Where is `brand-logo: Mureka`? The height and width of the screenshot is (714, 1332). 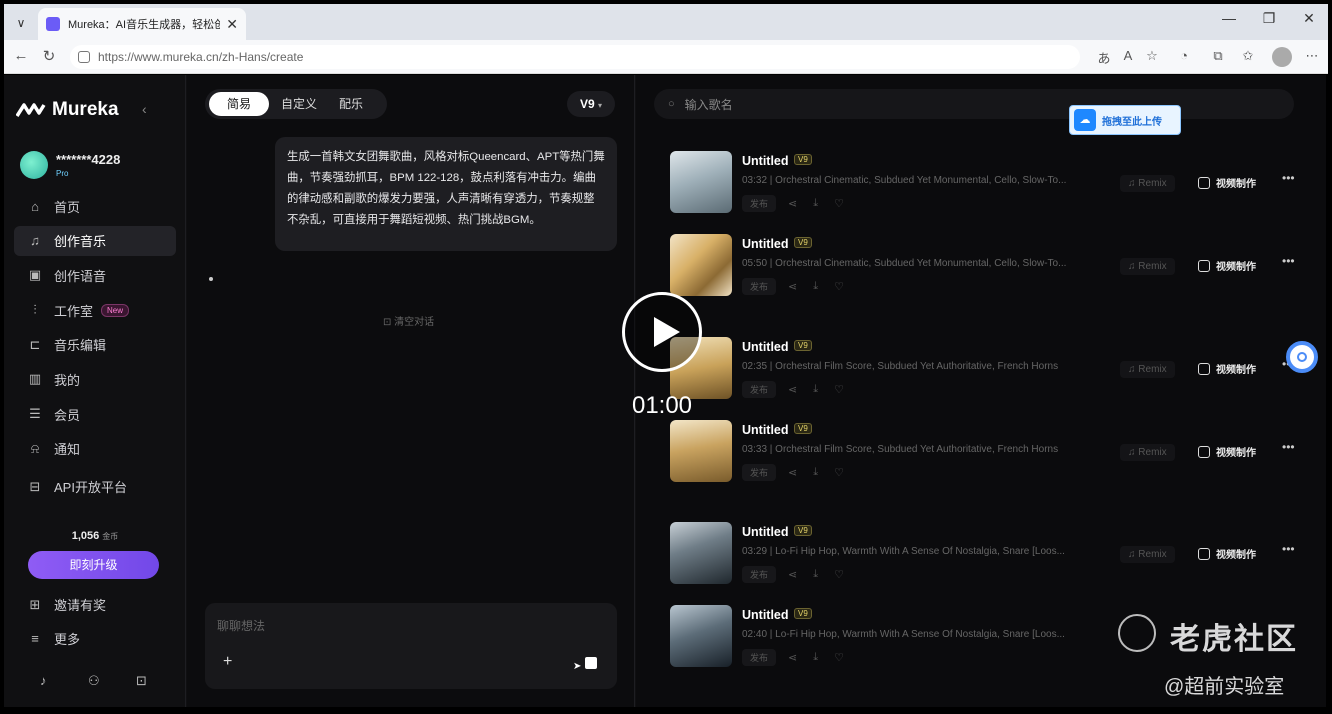
brand-logo: Mureka is located at coordinates (67, 110).